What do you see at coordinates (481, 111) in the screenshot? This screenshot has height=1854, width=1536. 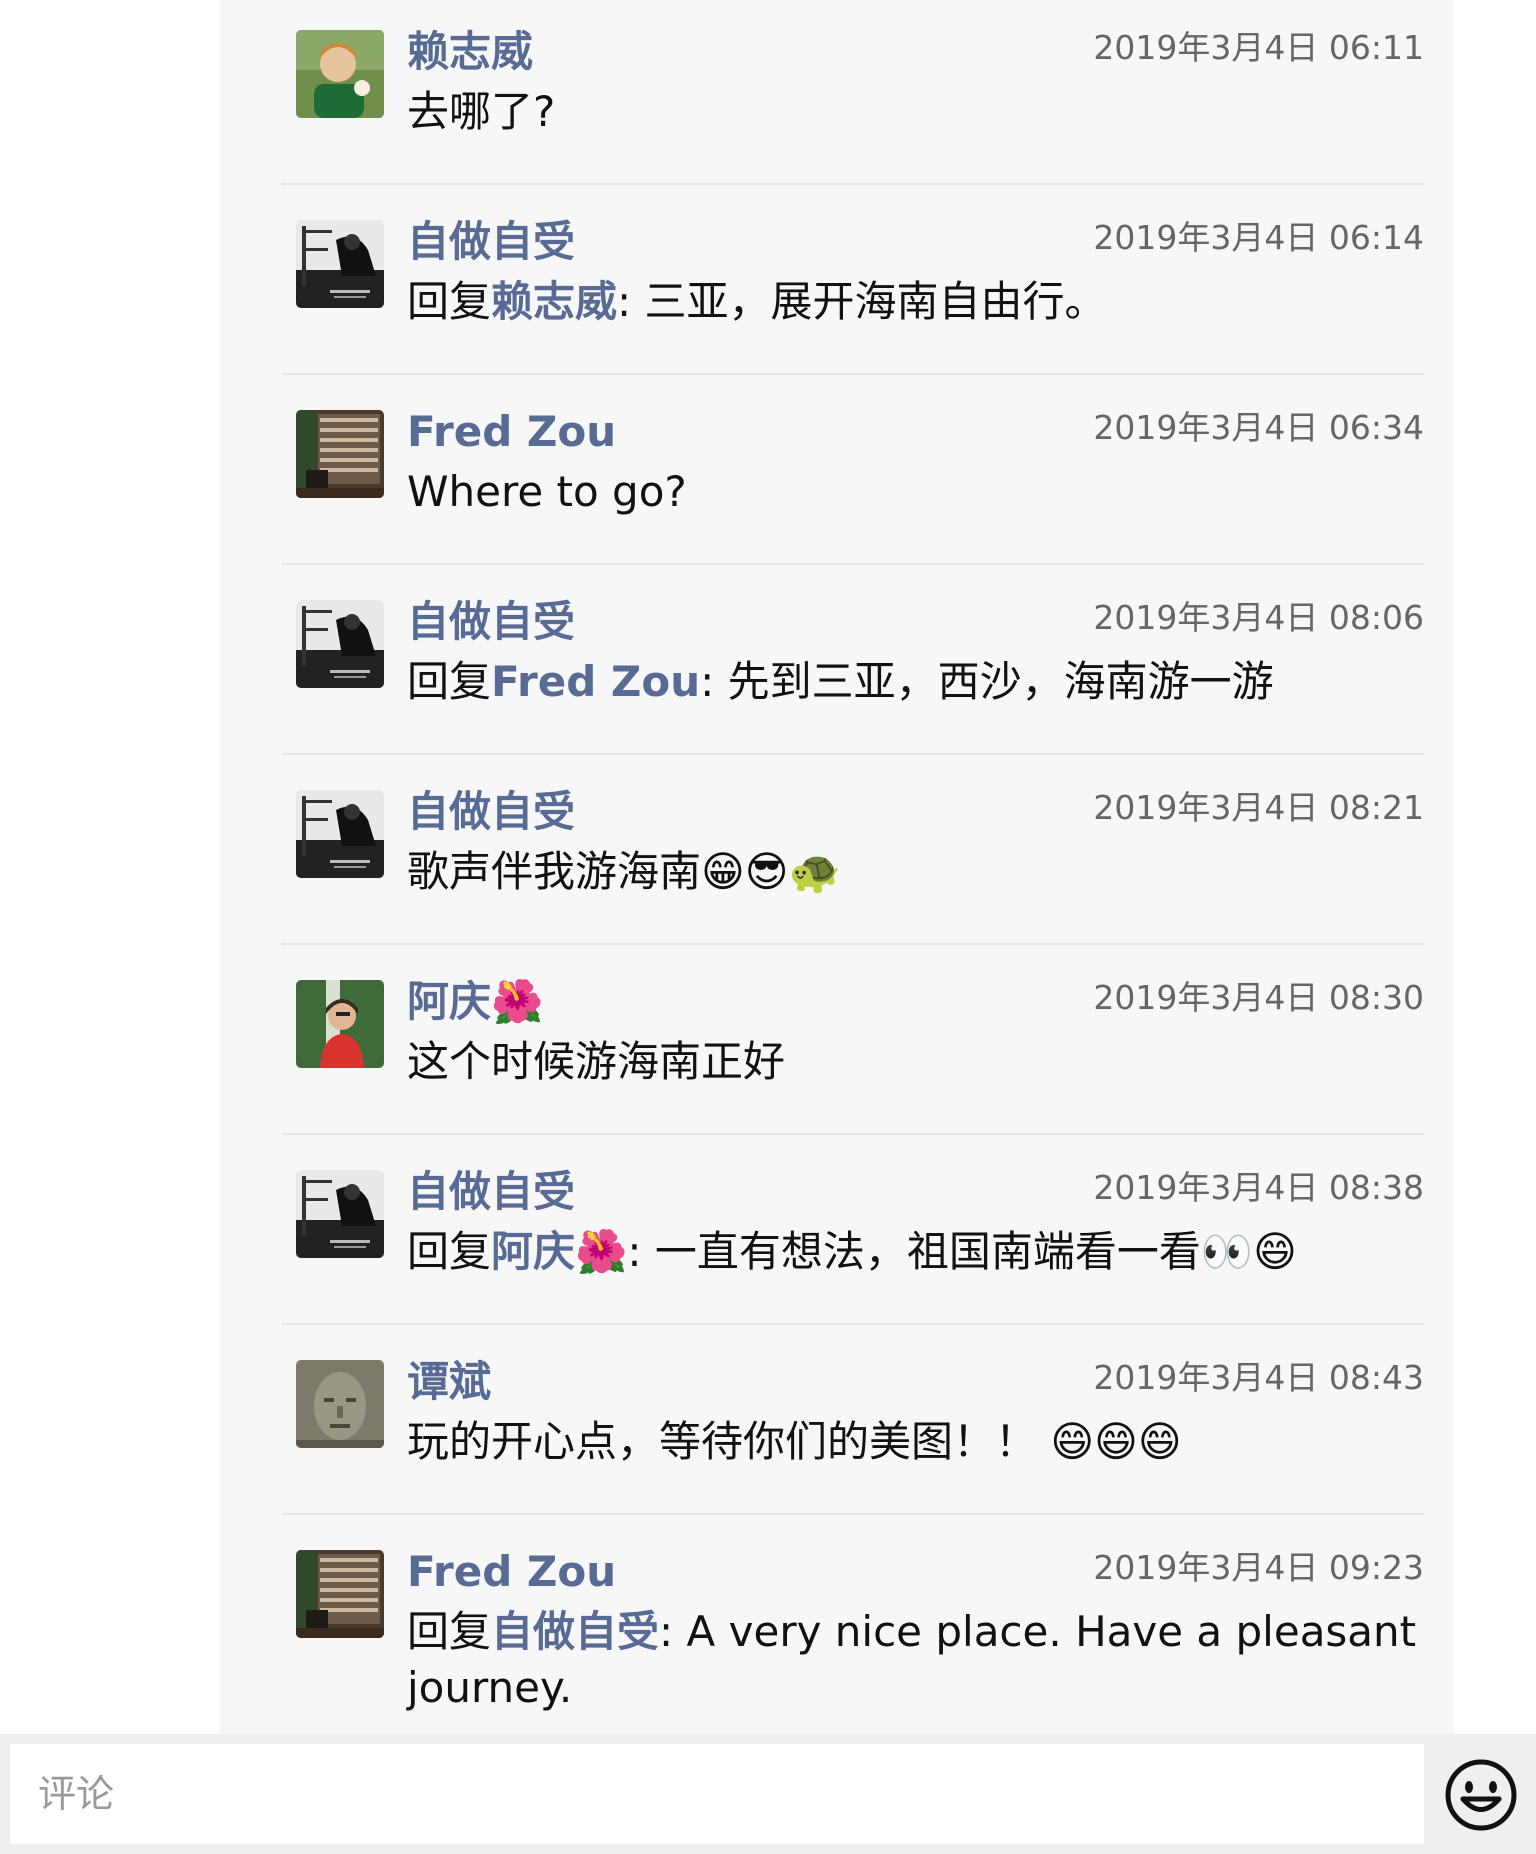 I see `comment-text: 去哪了?` at bounding box center [481, 111].